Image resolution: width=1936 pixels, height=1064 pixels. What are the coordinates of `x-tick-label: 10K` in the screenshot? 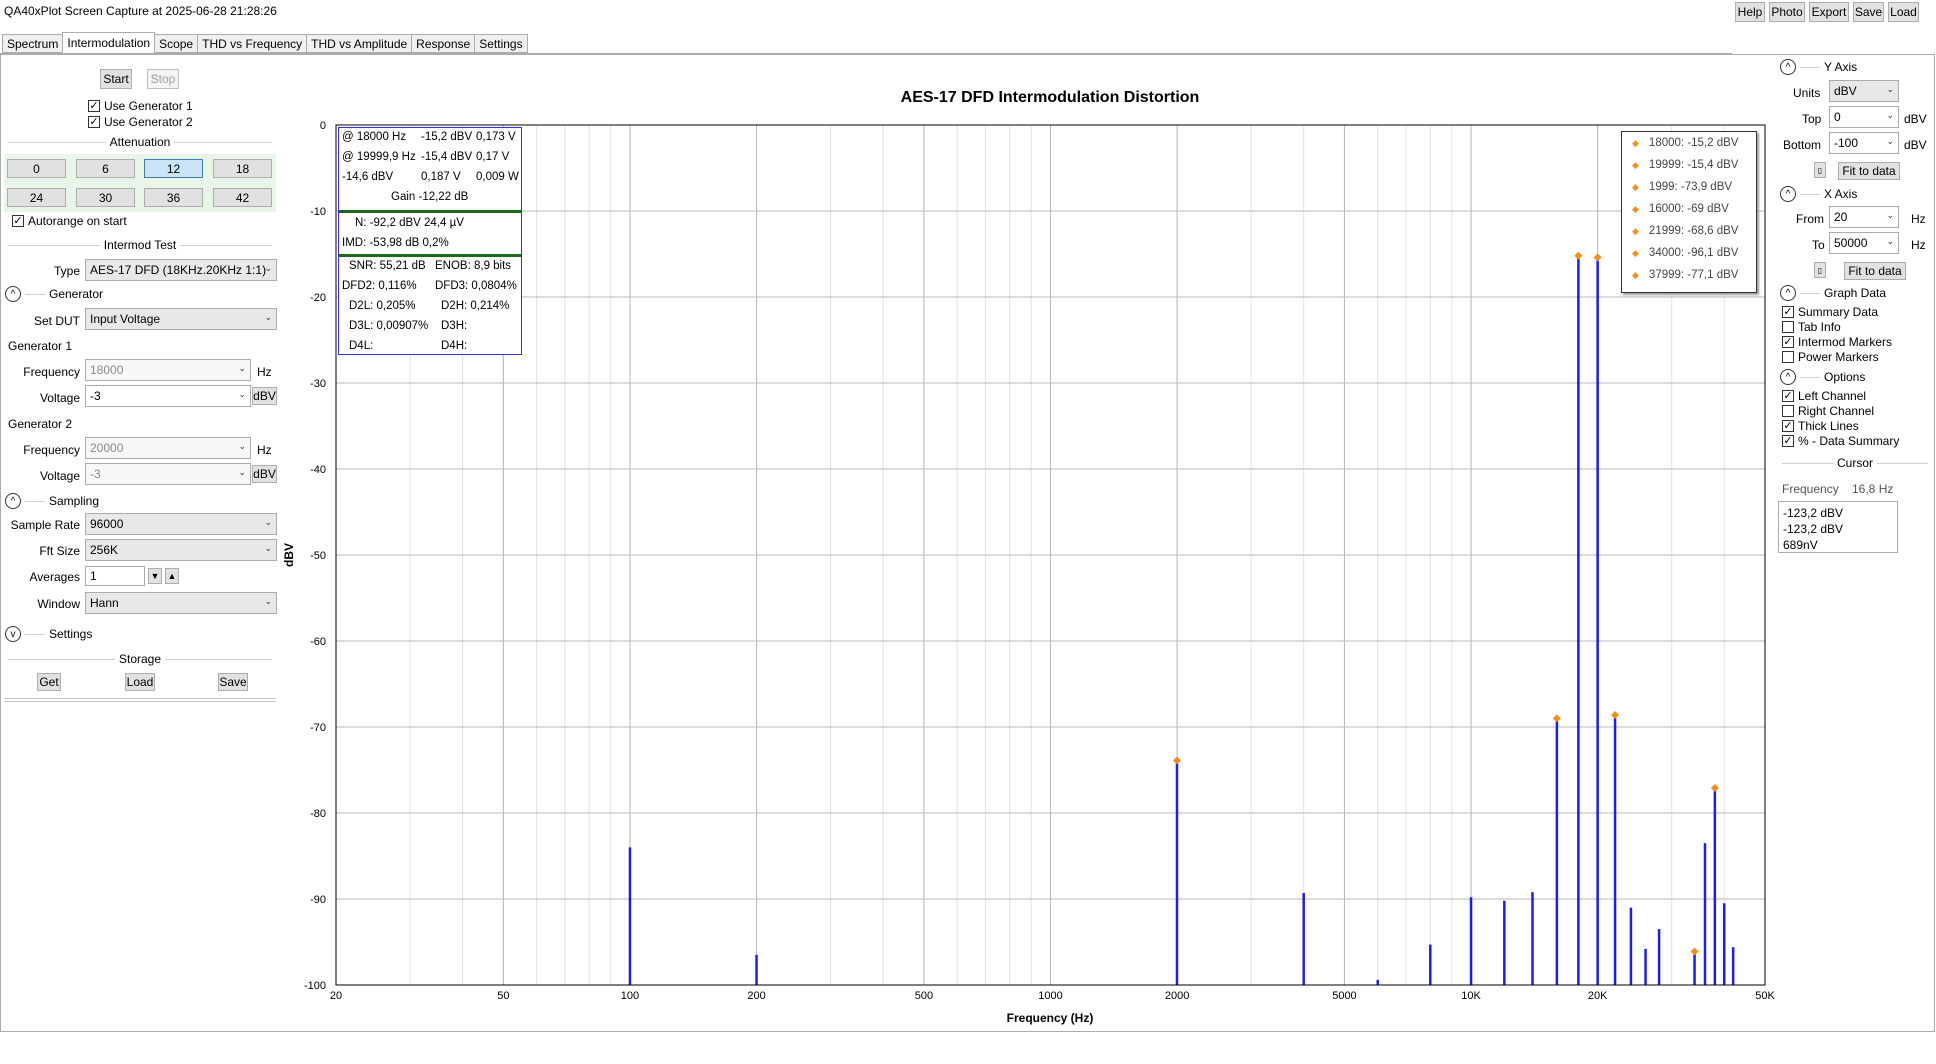 It's located at (1471, 996).